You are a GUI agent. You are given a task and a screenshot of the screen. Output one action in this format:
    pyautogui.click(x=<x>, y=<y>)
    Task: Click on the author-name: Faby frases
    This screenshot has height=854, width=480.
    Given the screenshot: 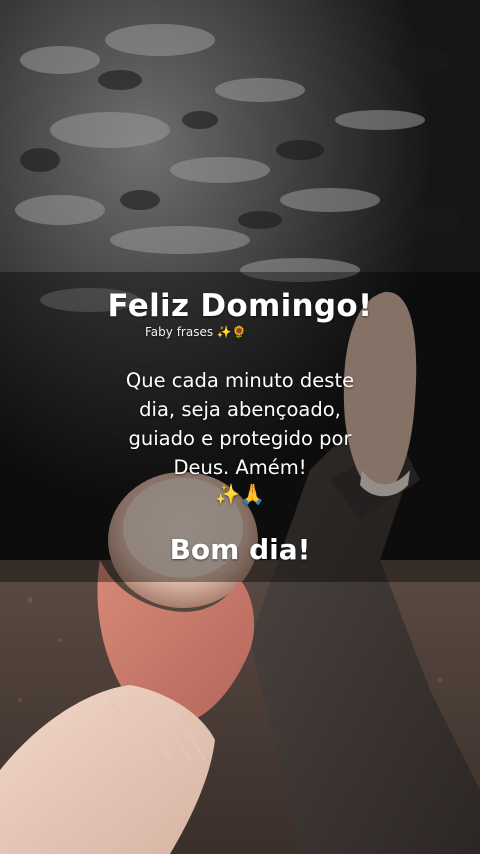 What is the action you would take?
    pyautogui.click(x=179, y=332)
    